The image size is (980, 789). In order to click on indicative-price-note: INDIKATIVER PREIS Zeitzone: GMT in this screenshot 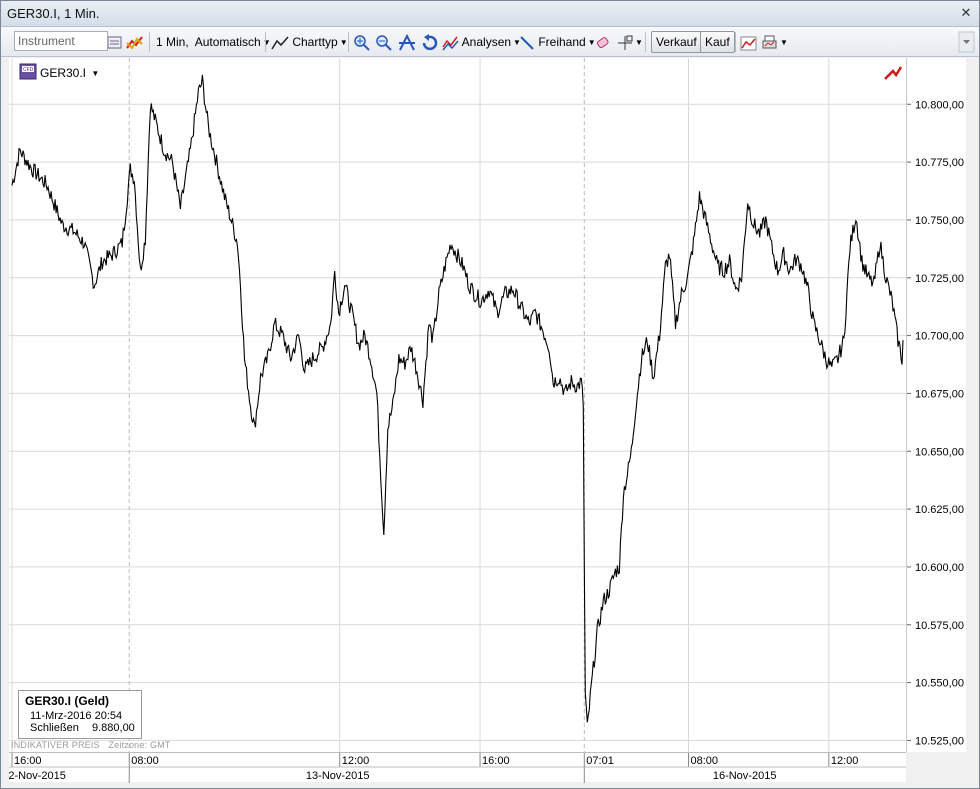, I will do `click(91, 745)`.